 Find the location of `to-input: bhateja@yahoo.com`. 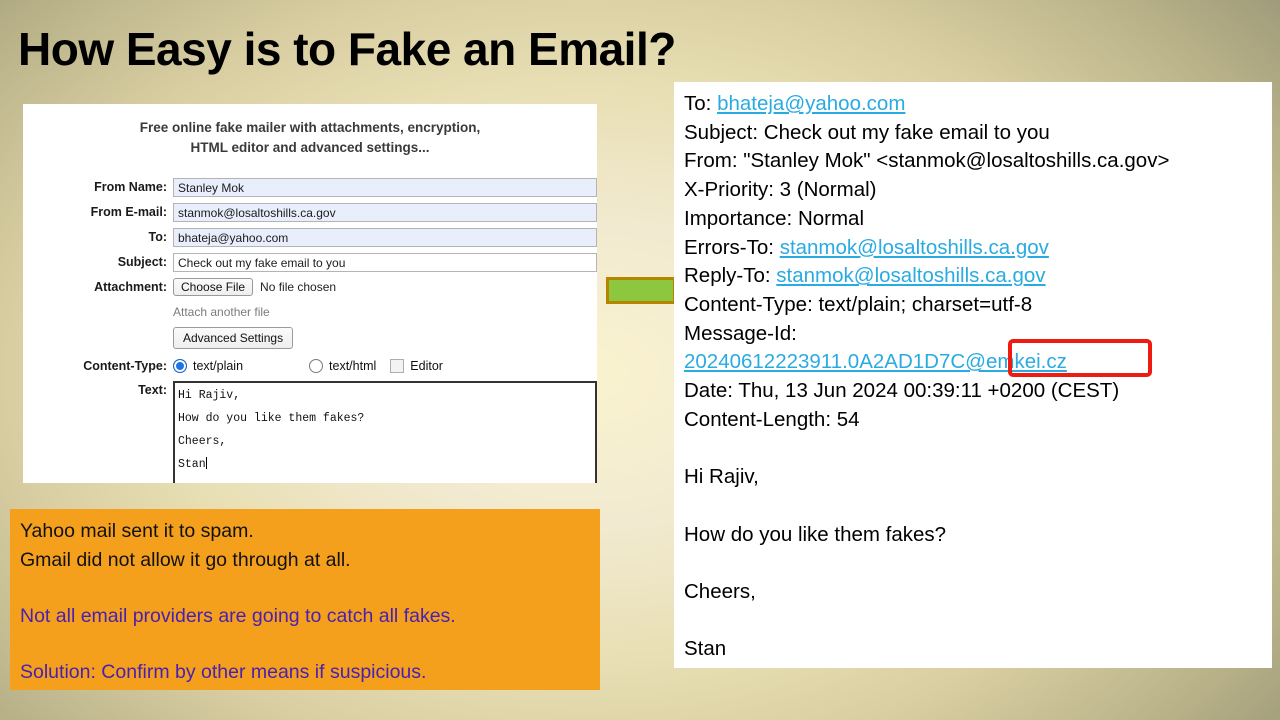

to-input: bhateja@yahoo.com is located at coordinates (385, 237).